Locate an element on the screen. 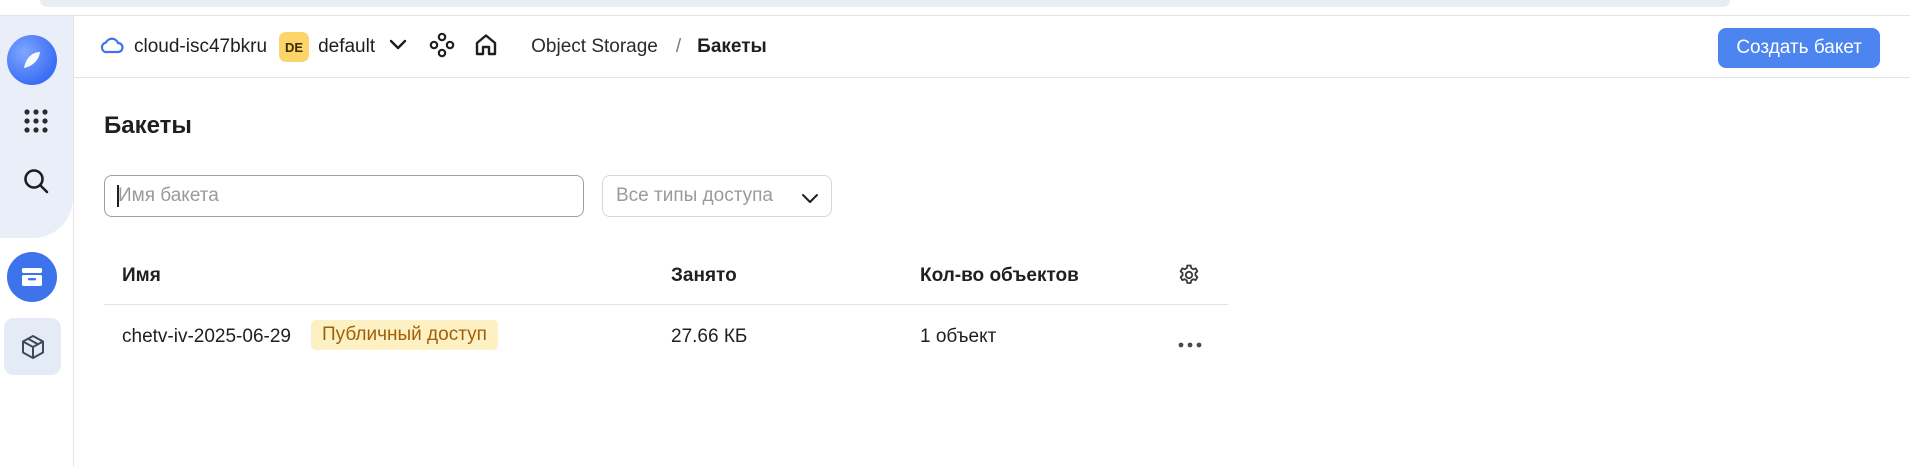 This screenshot has height=467, width=1910. breadcrumb-current: Бакеты is located at coordinates (732, 46).